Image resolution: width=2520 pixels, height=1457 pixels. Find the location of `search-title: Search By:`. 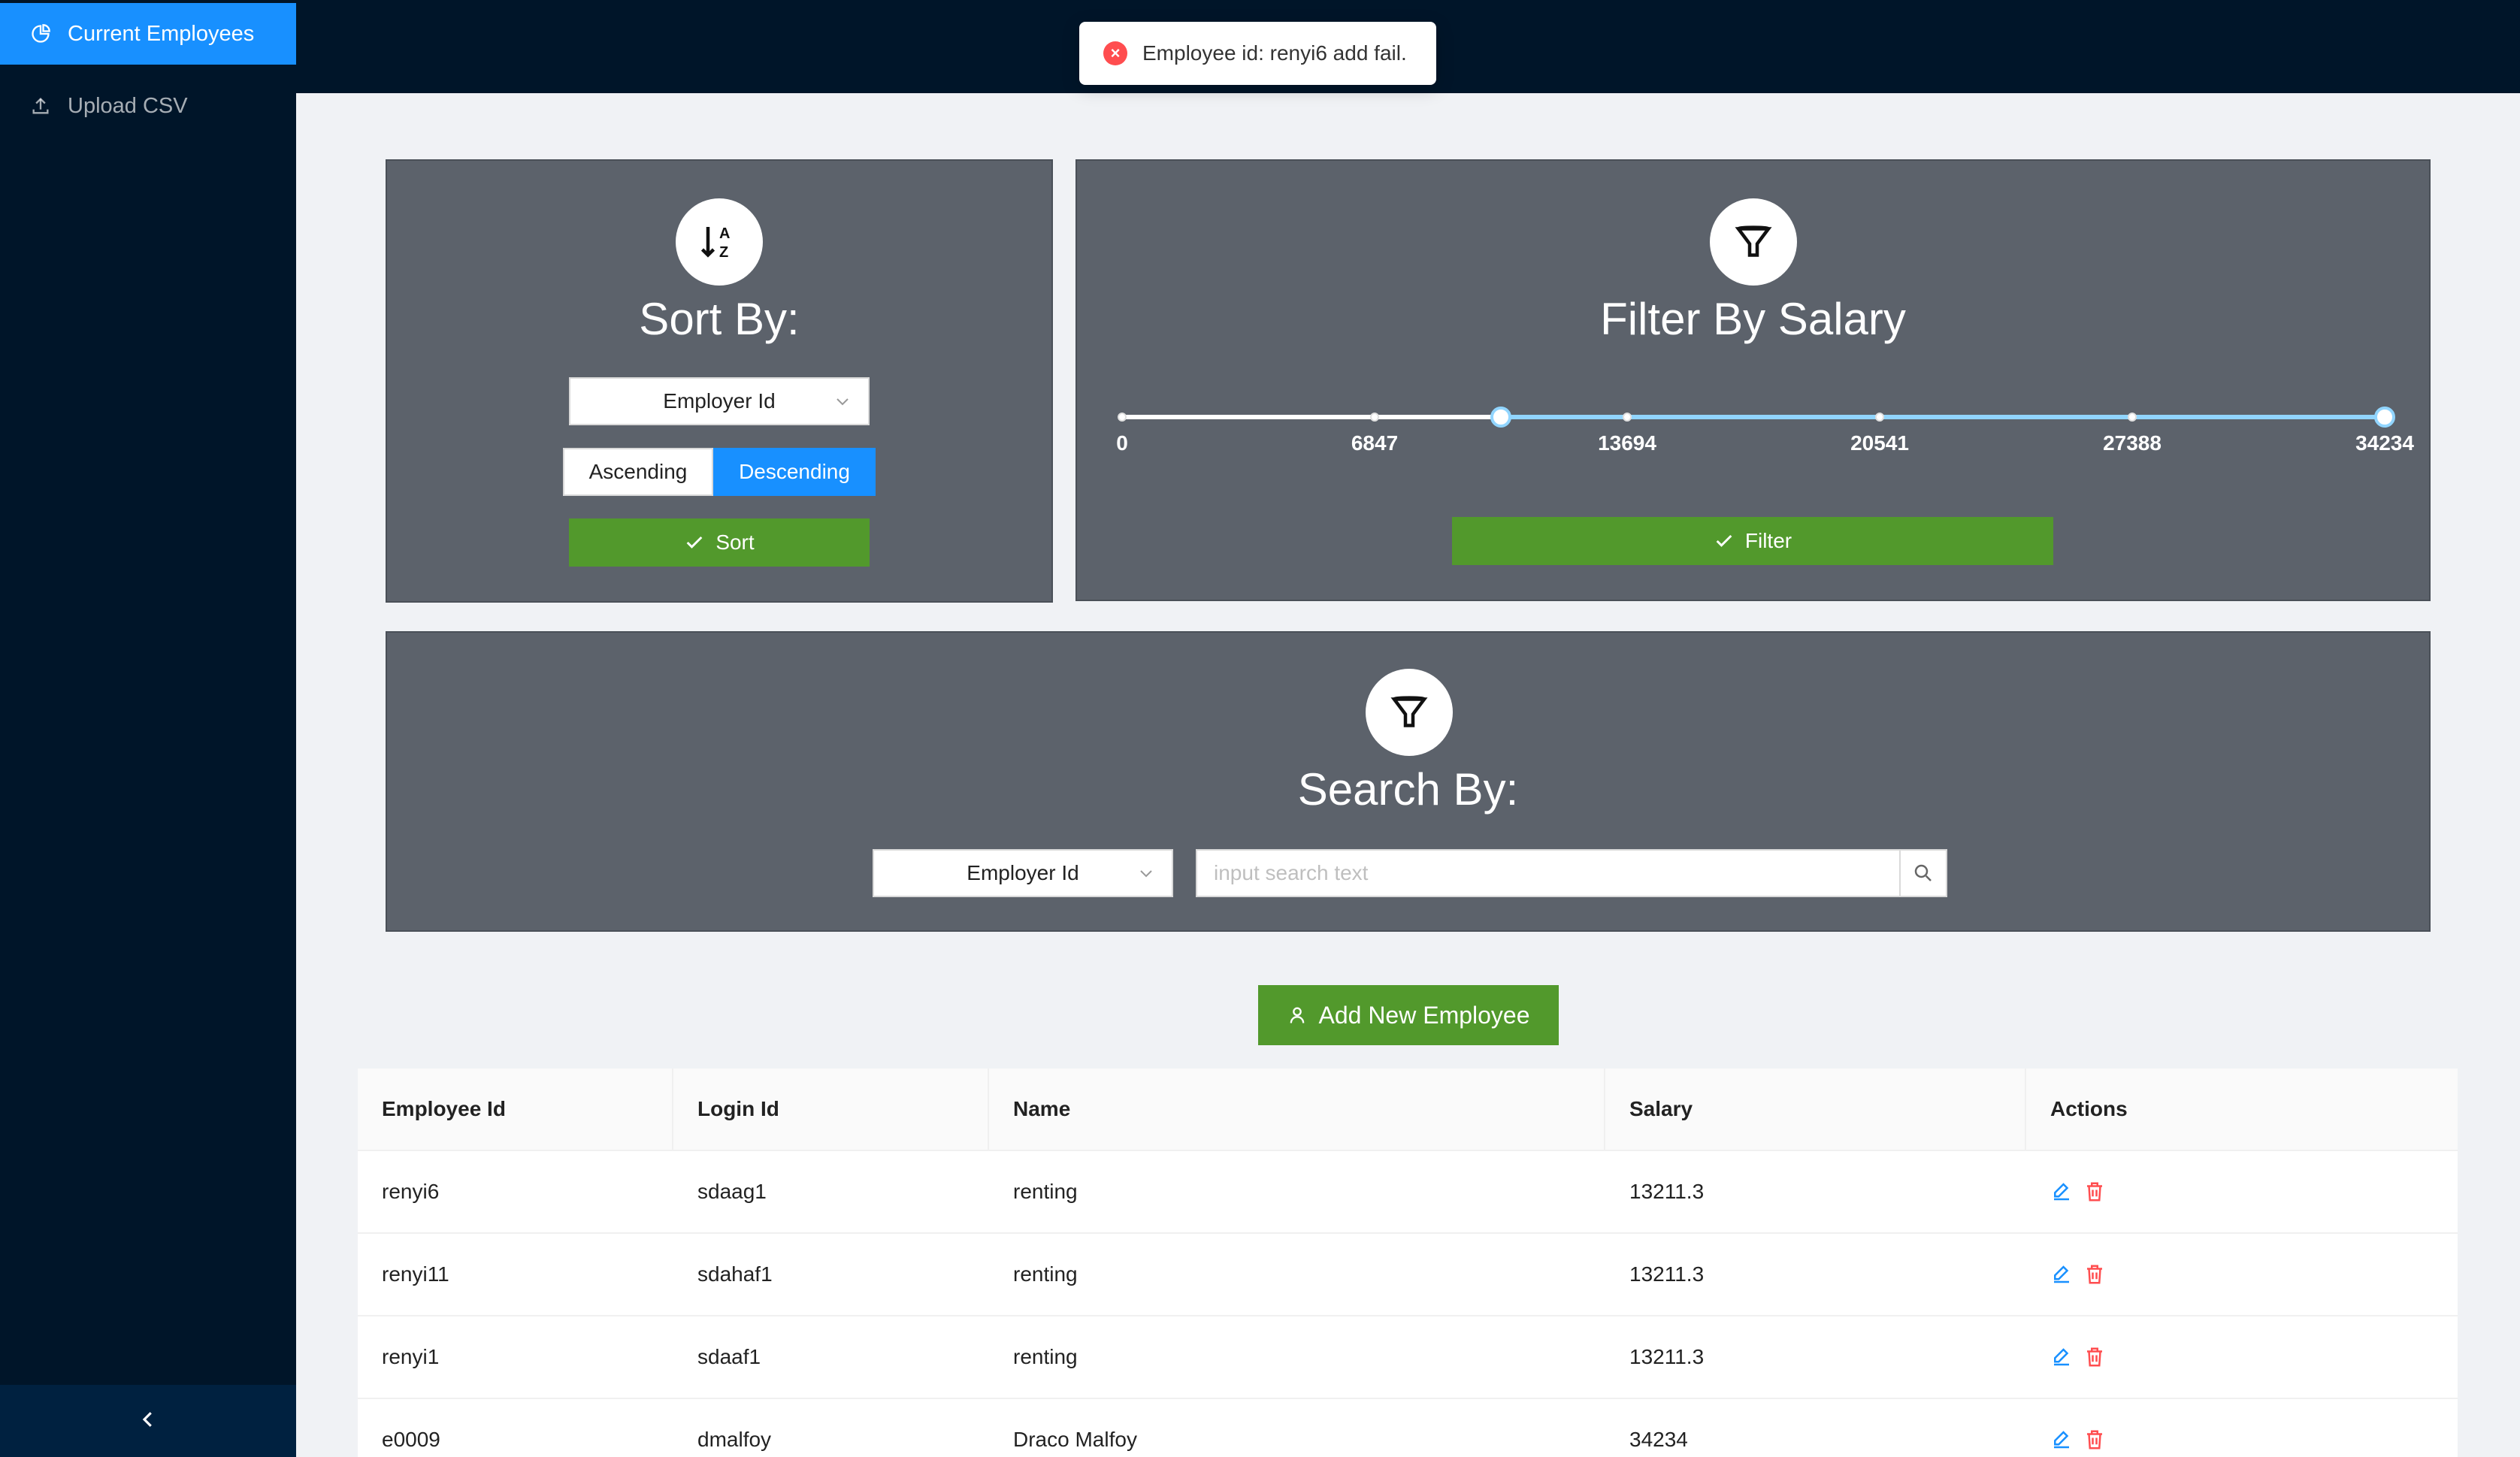

search-title: Search By: is located at coordinates (1408, 789).